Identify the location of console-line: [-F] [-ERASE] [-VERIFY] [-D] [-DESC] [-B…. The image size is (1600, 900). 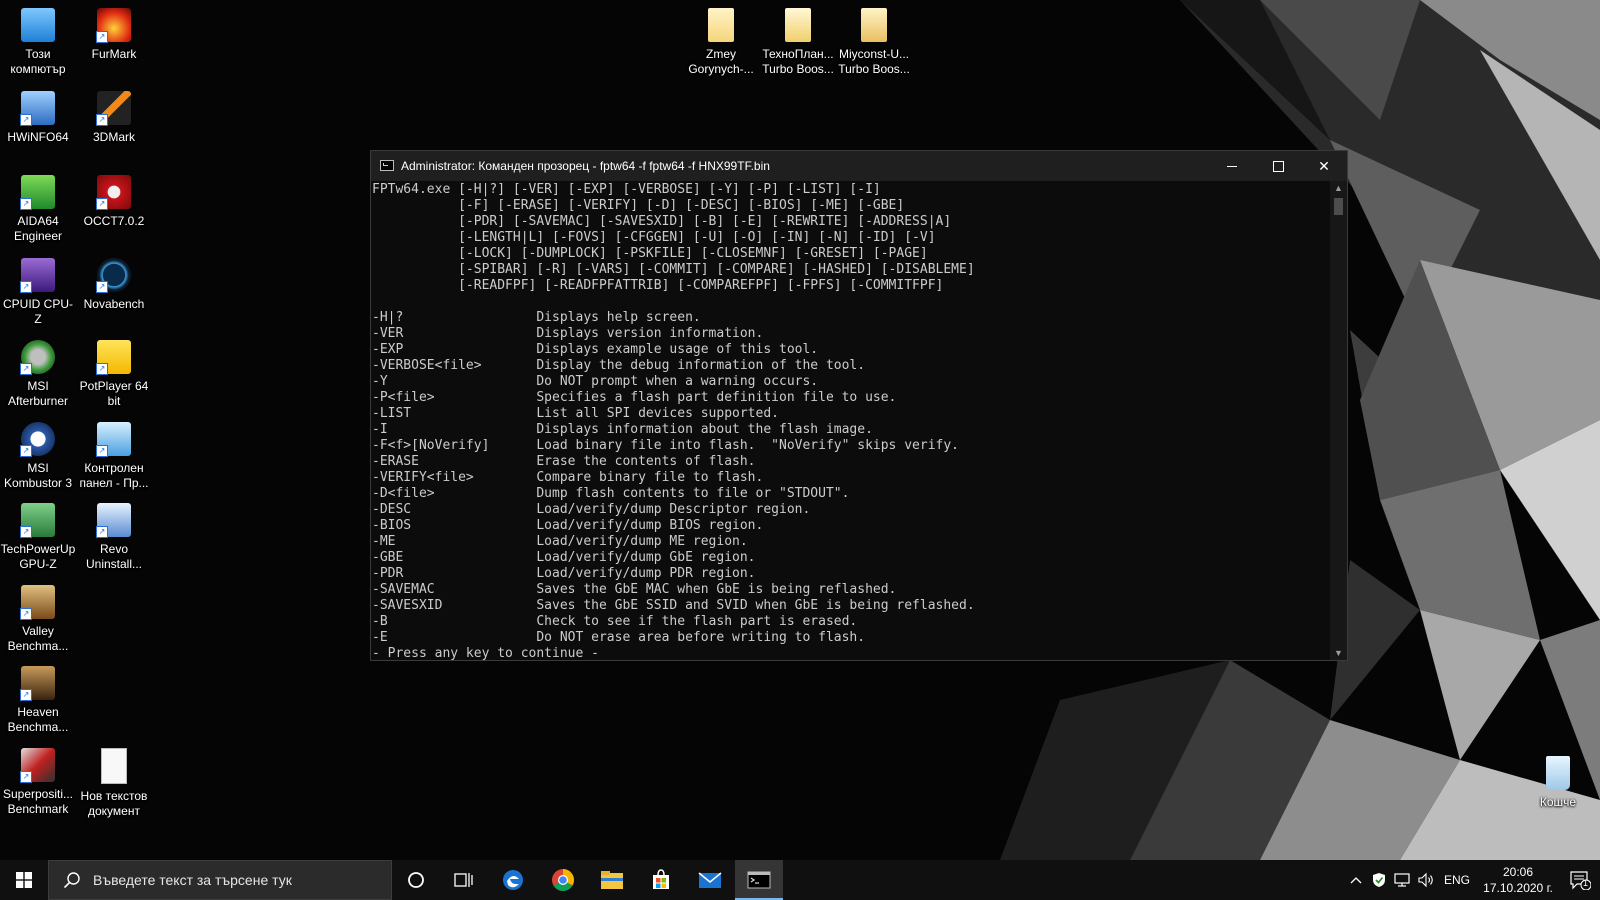
(681, 205).